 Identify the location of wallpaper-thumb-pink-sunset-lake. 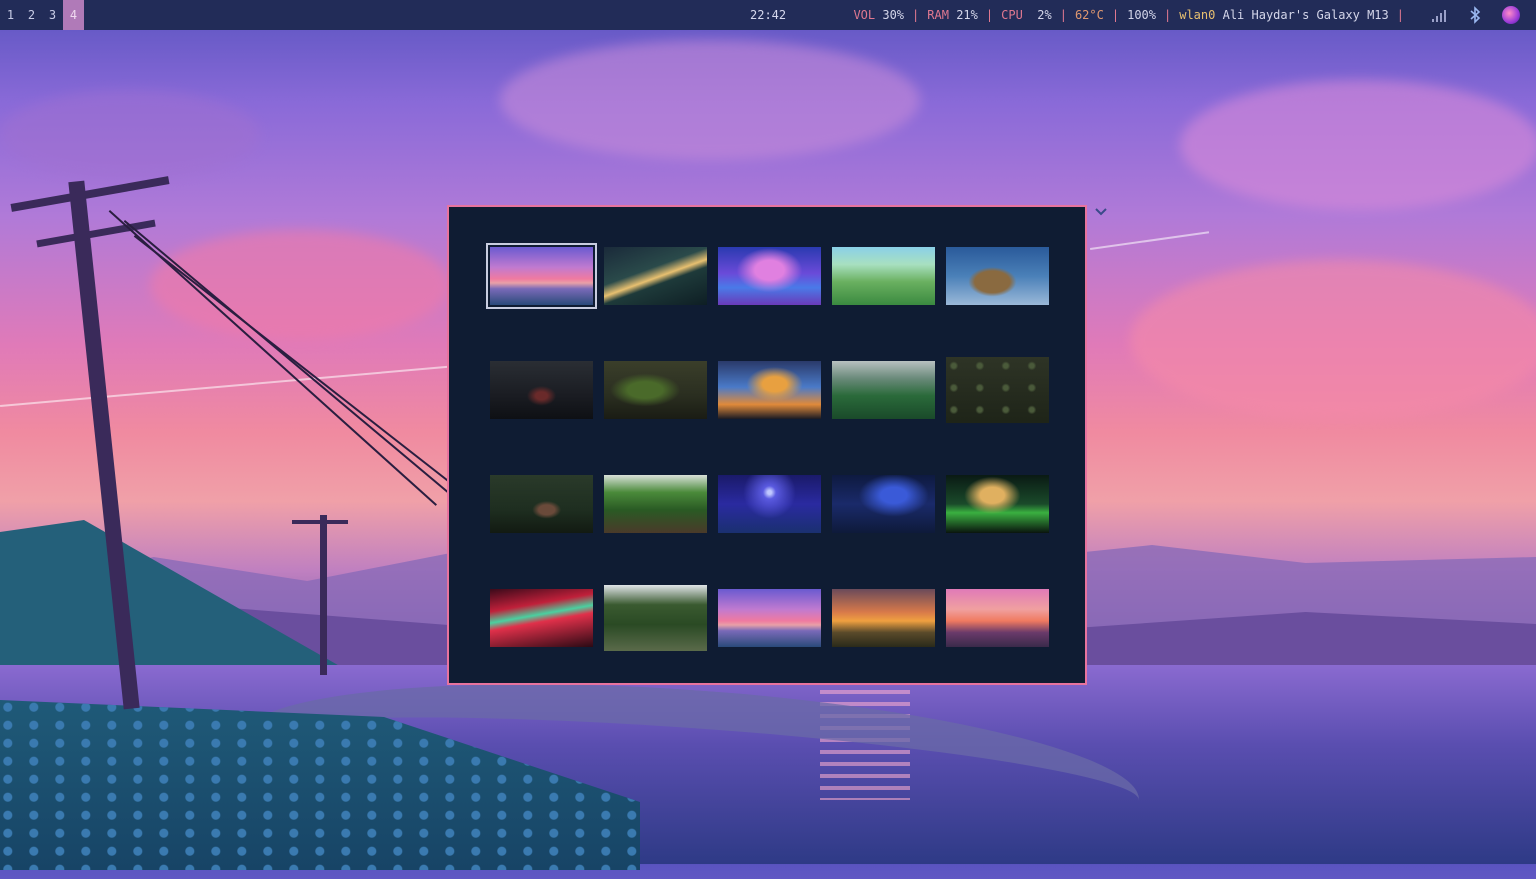
(997, 618).